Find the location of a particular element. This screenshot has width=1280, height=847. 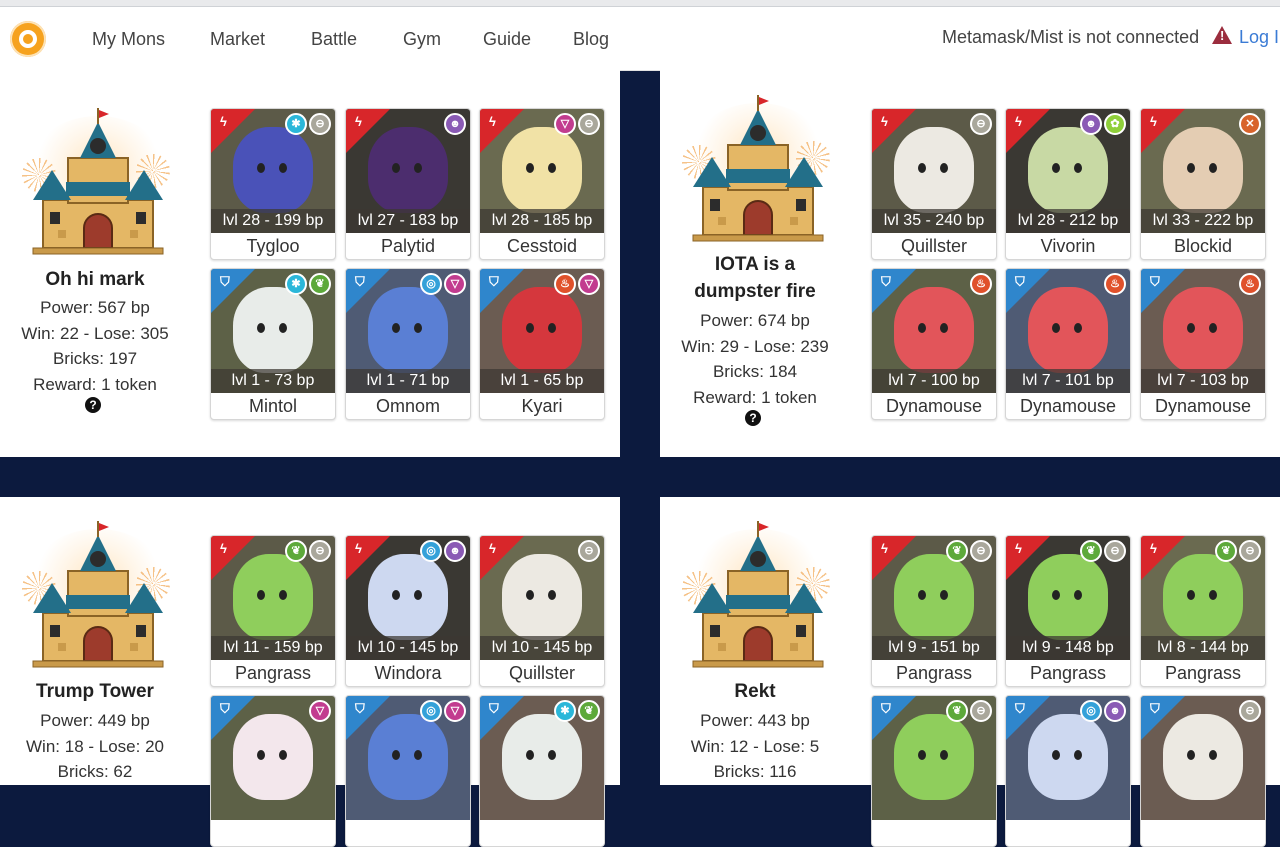

gym-reward: Reward: 1 token is located at coordinates (755, 397).